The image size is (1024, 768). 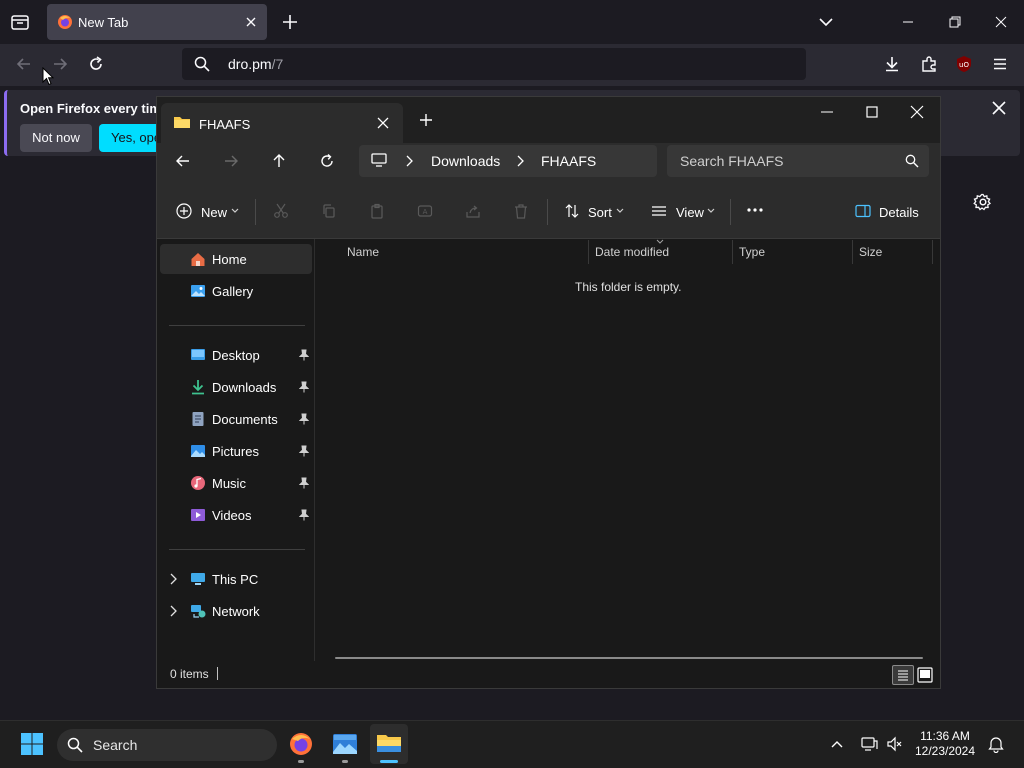 I want to click on rename-icon: A, so click(x=425, y=211).